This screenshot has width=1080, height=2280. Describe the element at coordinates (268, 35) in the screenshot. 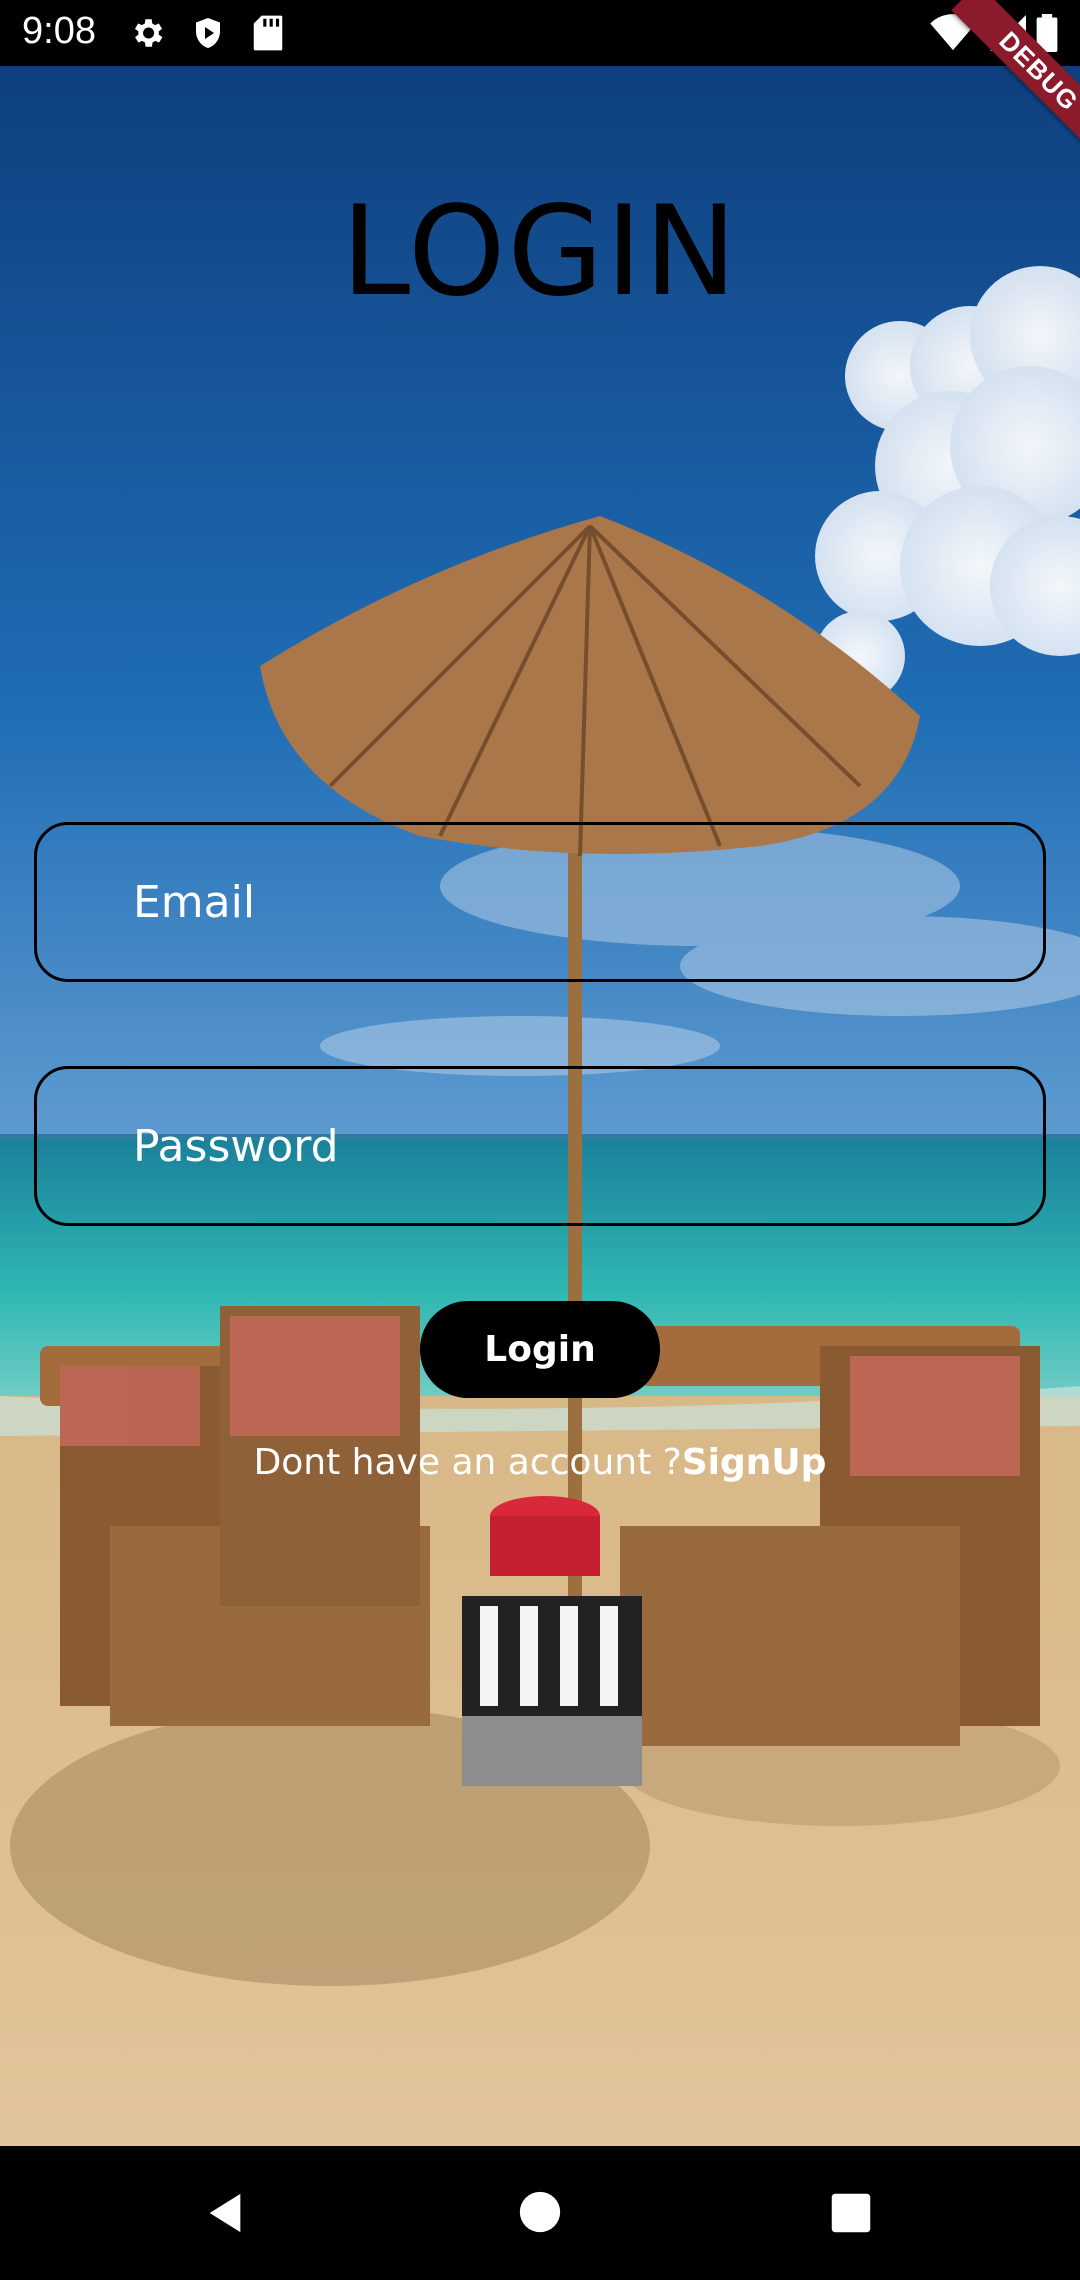

I see `sd-card-icon` at that location.